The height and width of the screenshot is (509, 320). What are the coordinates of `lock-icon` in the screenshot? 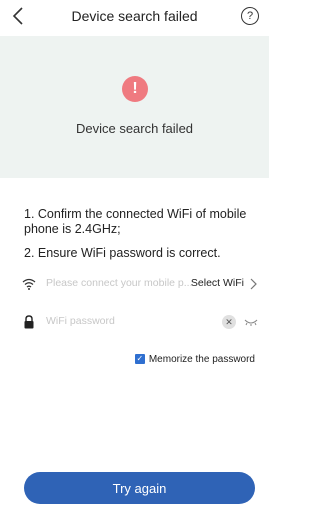 It's located at (29, 322).